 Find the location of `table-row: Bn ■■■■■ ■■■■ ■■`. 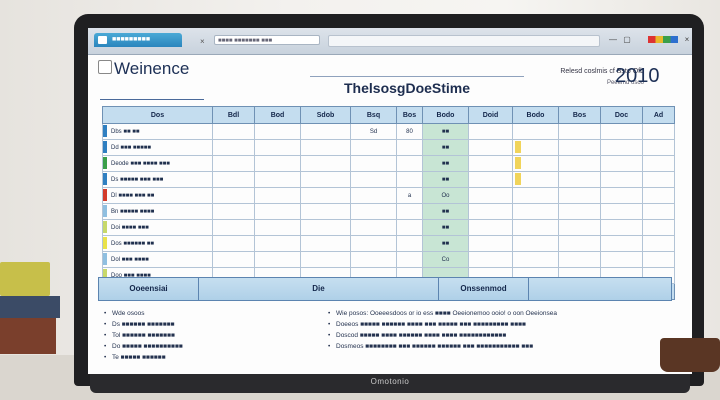

table-row: Bn ■■■■■ ■■■■ ■■ is located at coordinates (388, 211).